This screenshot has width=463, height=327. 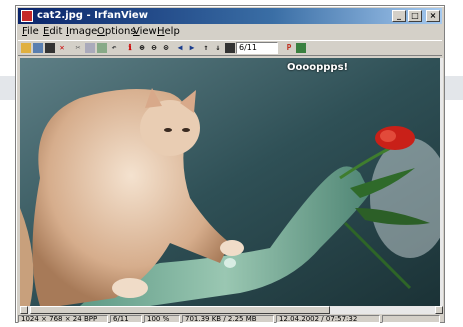 I want to click on zoom-in-icon: ⊕, so click(x=142, y=48).